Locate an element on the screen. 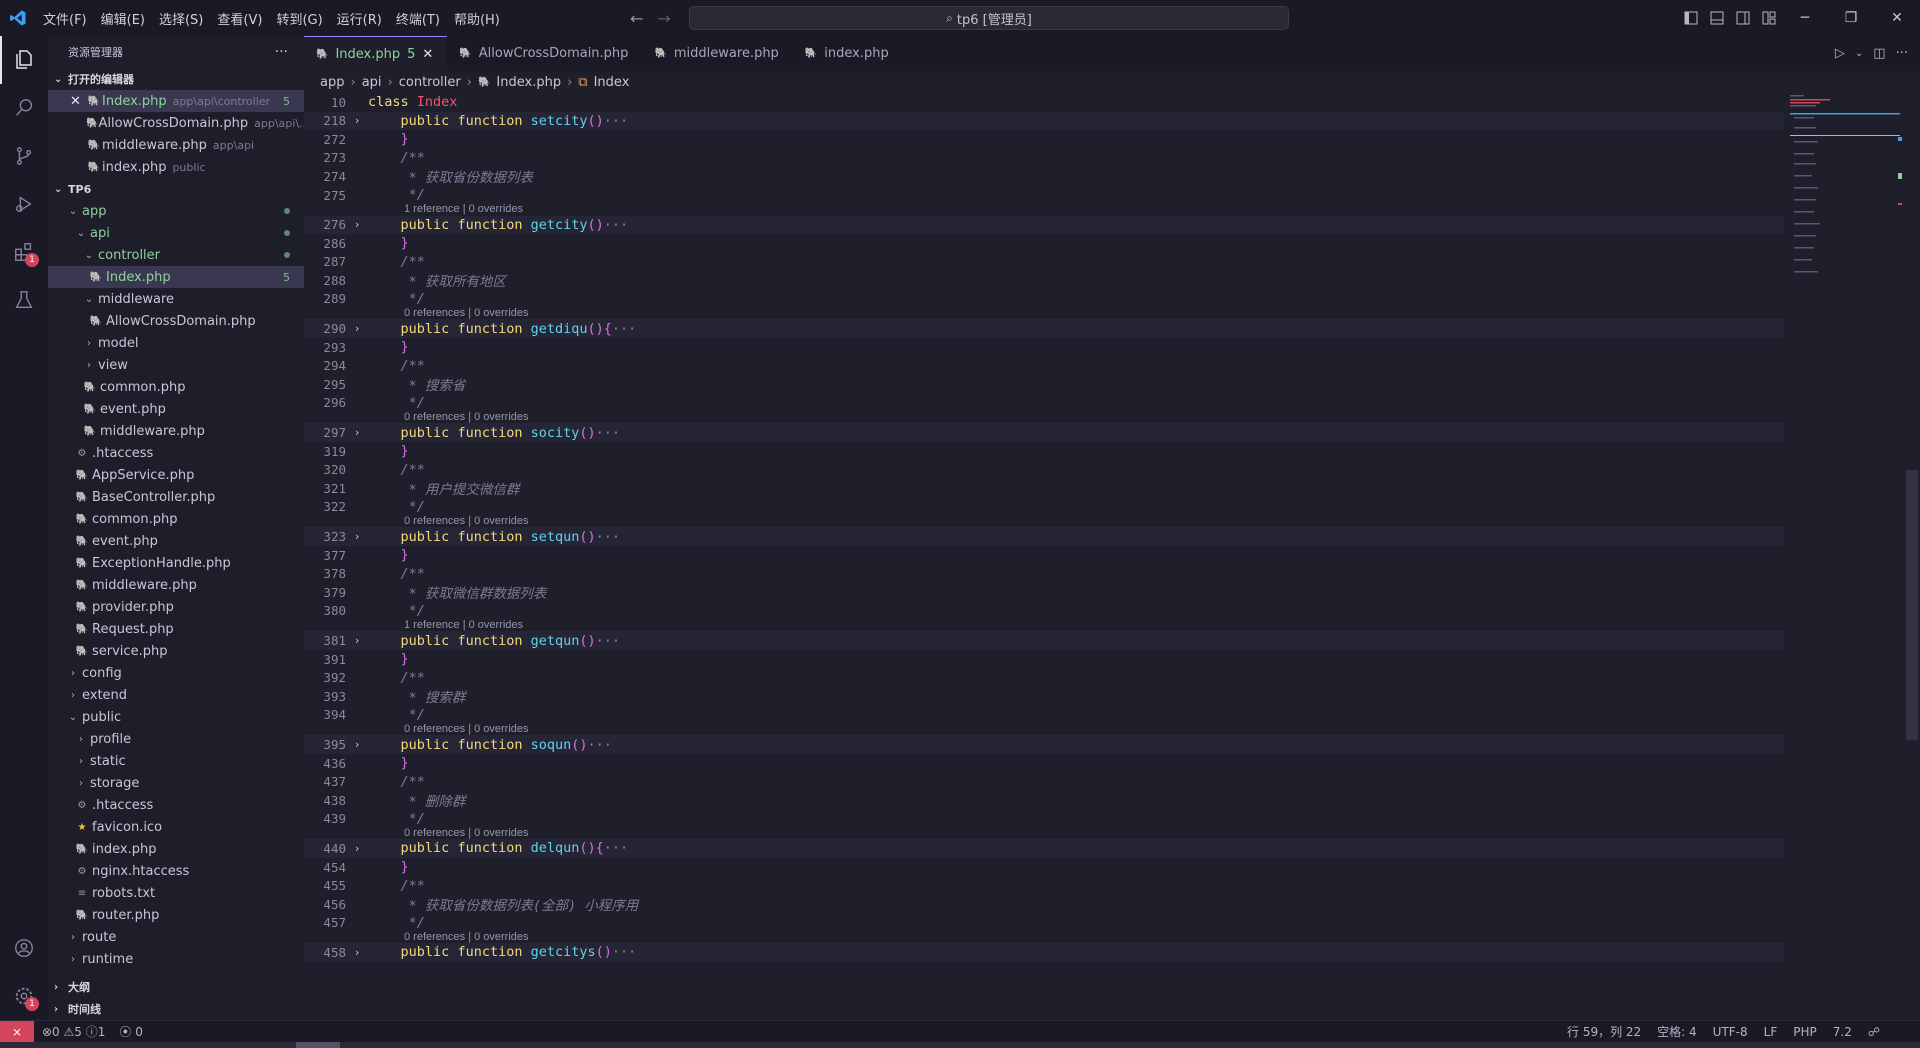  tree-folder: ⌄ controller is located at coordinates (176, 255).